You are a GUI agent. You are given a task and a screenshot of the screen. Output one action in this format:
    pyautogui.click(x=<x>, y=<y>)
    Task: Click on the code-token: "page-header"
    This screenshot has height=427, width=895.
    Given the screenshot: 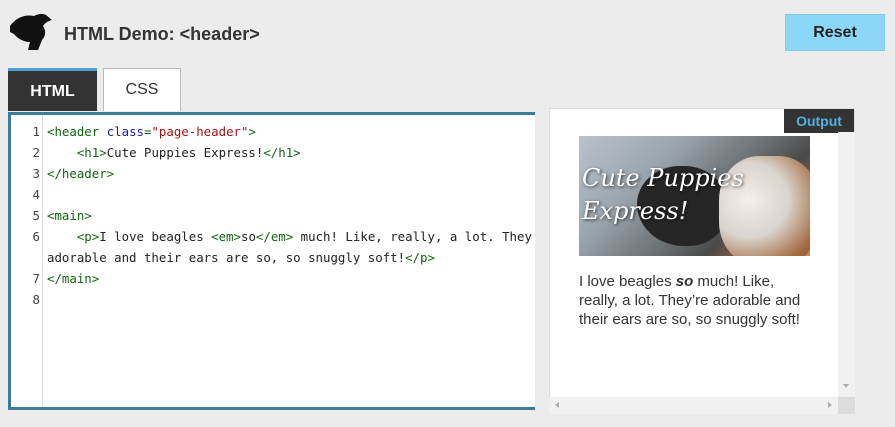 What is the action you would take?
    pyautogui.click(x=200, y=131)
    